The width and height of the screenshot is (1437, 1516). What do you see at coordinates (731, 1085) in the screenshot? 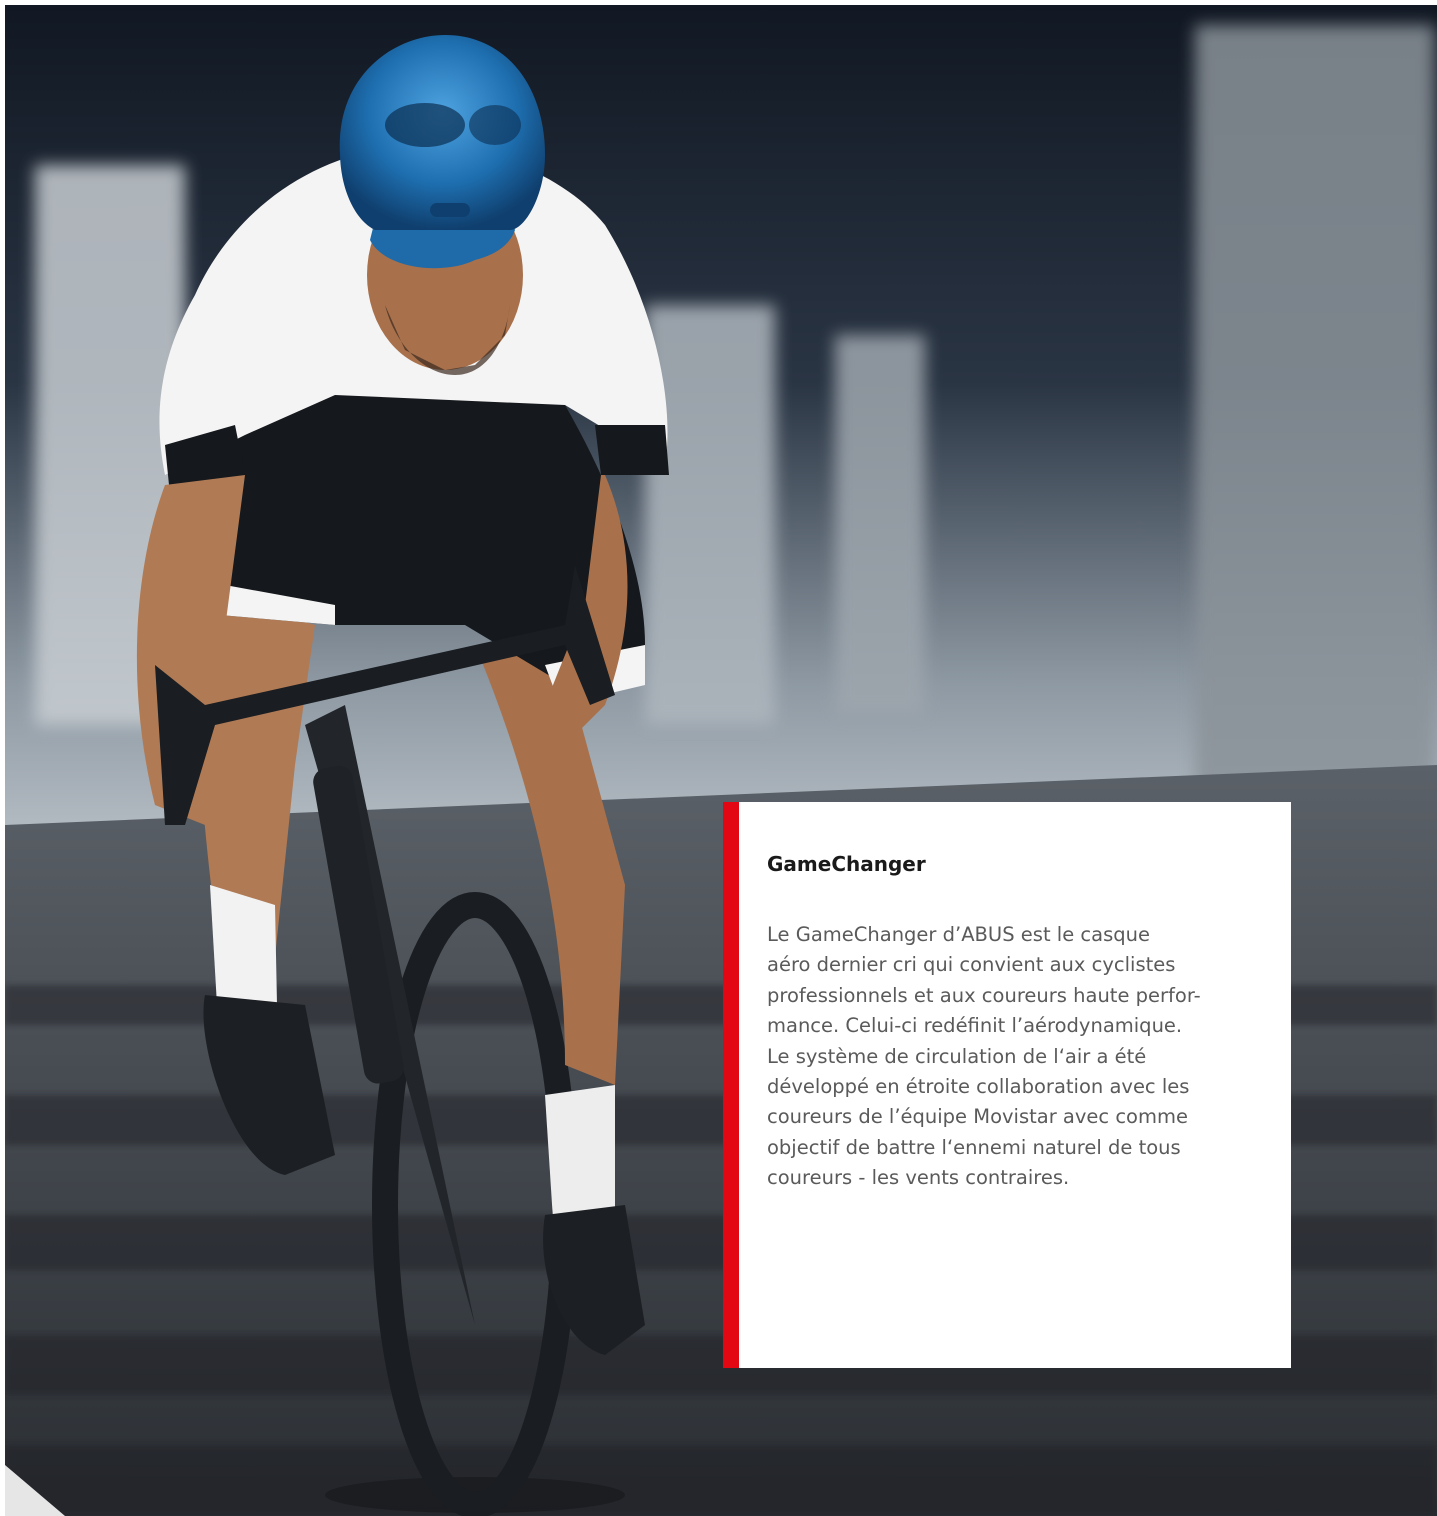
I see `card-accent-bar` at bounding box center [731, 1085].